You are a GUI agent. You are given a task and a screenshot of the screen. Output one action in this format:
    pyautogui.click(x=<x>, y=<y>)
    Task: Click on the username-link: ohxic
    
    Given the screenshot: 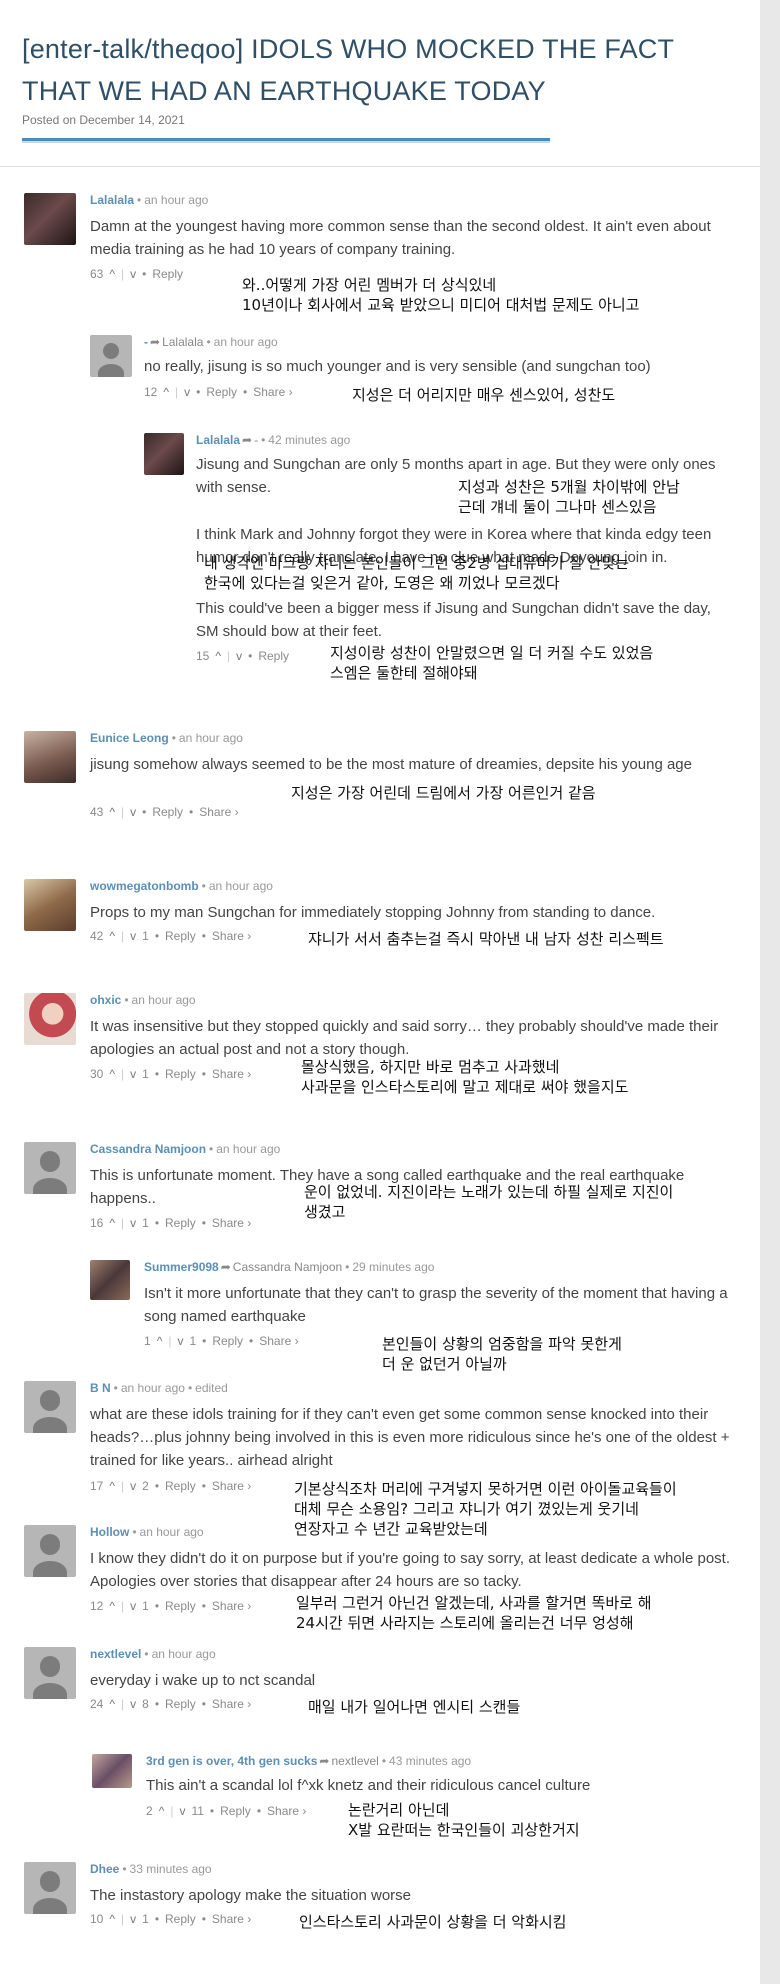 What is the action you would take?
    pyautogui.click(x=105, y=1000)
    